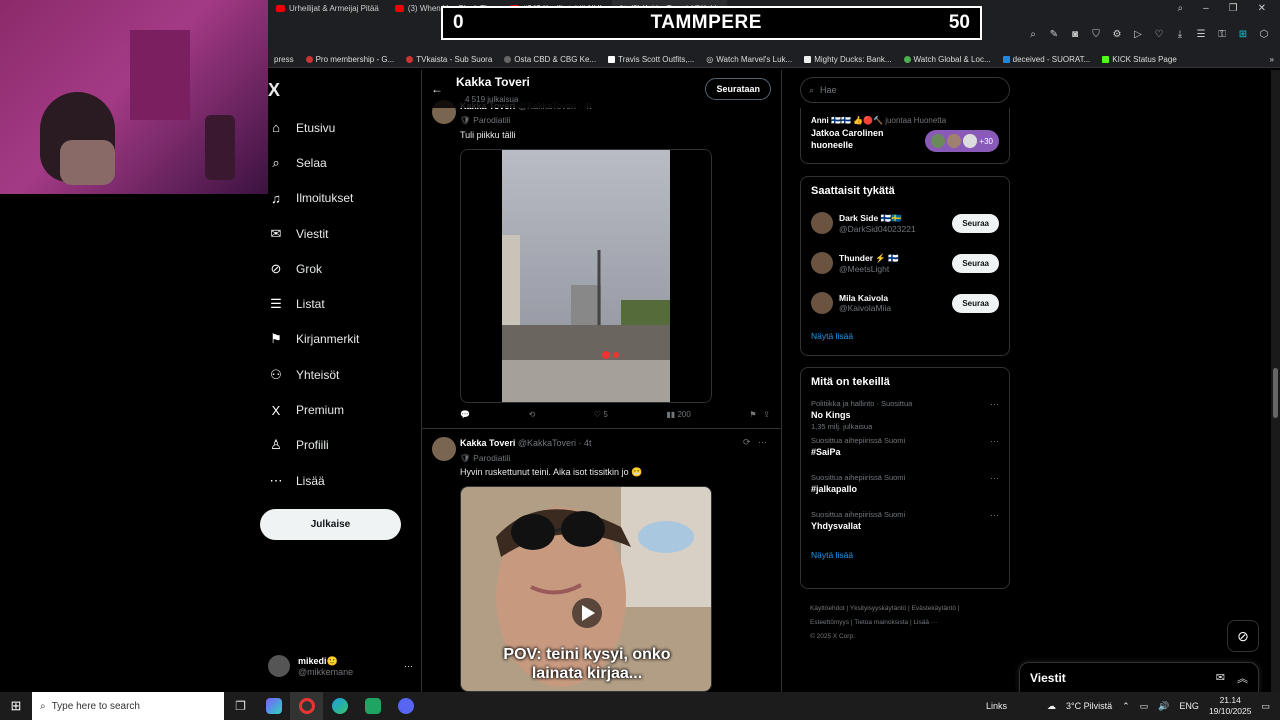 This screenshot has height=720, width=1280. Describe the element at coordinates (344, 198) in the screenshot. I see `sidebar-item-notifications: ♫ Ilmoitukset` at that location.